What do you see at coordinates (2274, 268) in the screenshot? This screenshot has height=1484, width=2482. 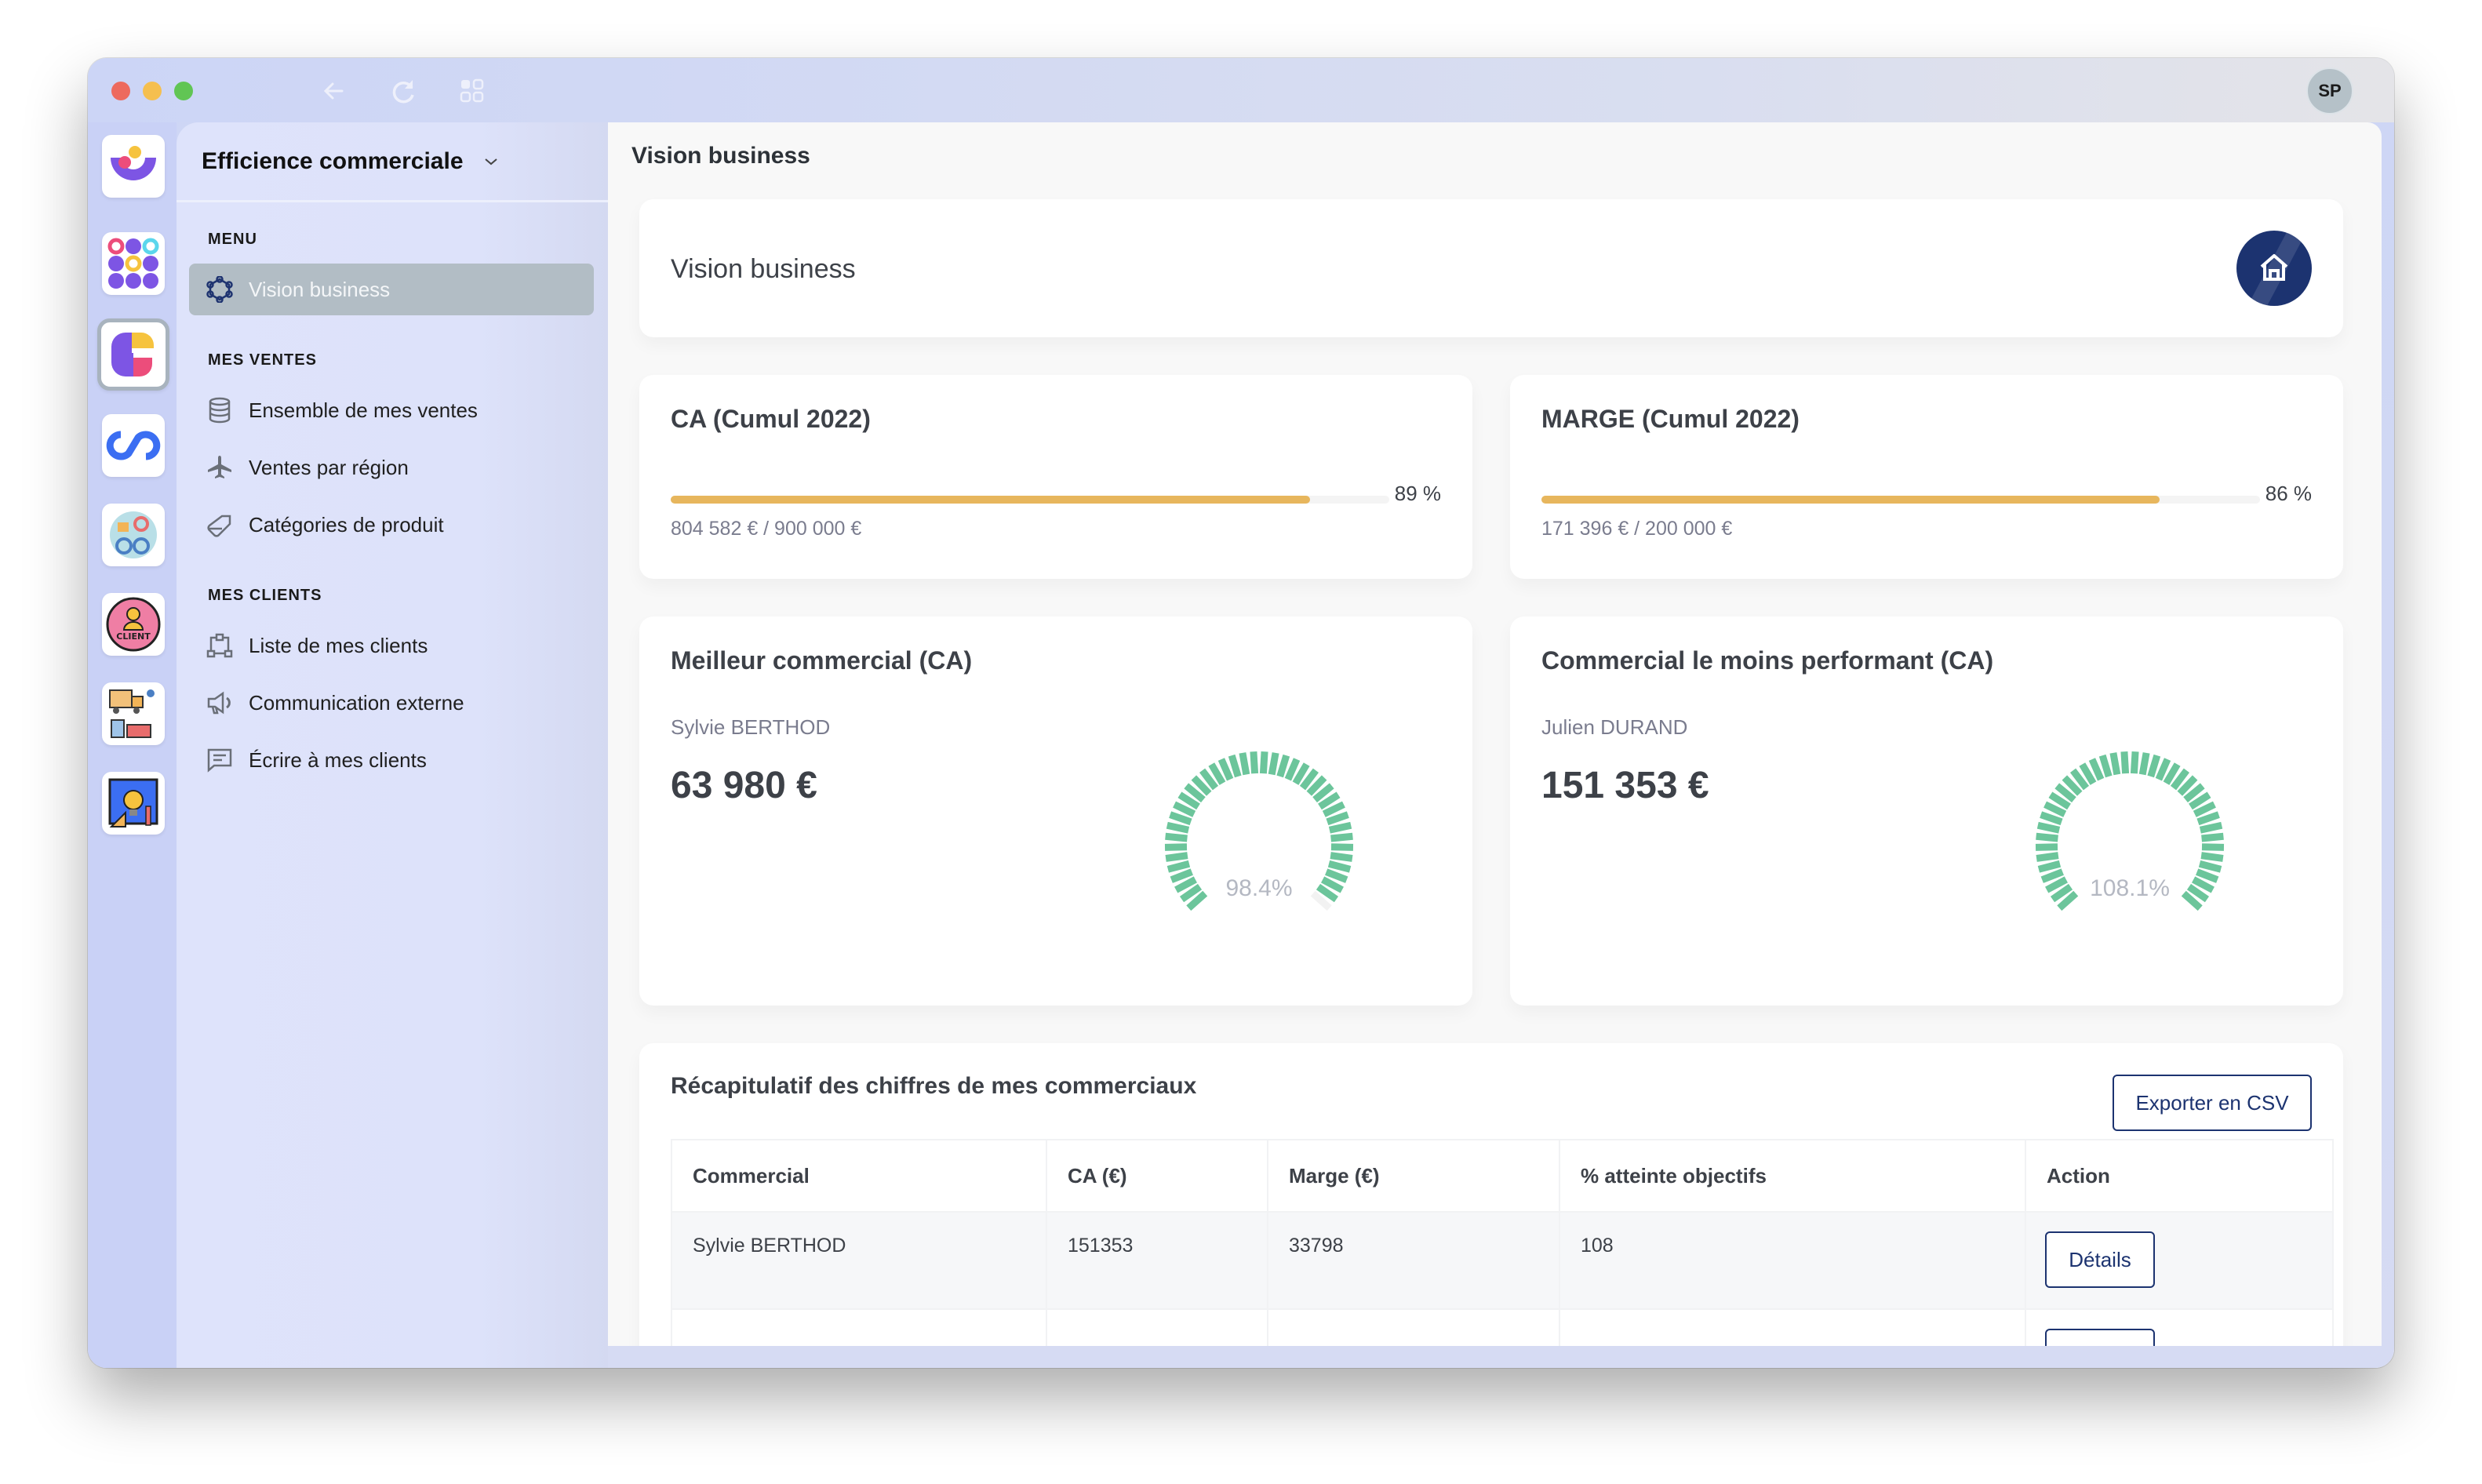 I see `home-button` at bounding box center [2274, 268].